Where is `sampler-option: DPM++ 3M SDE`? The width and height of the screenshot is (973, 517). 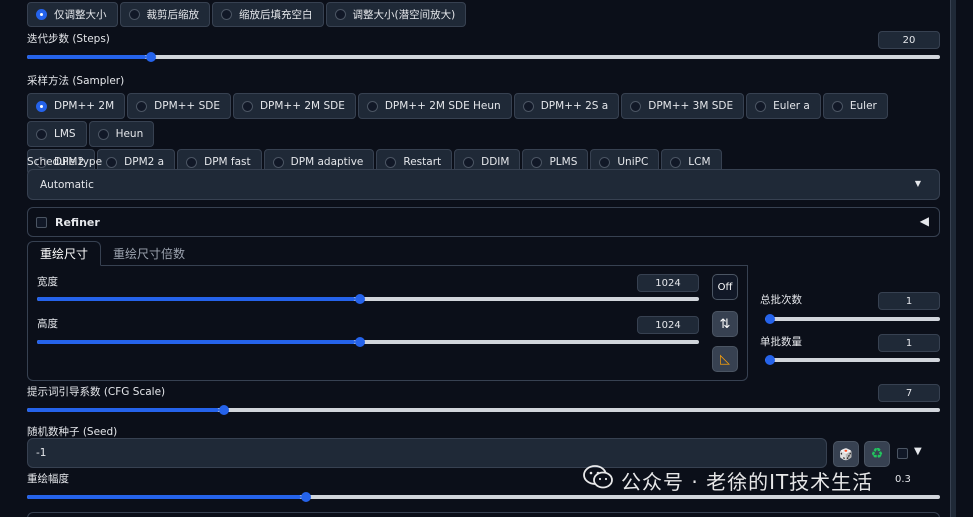
sampler-option: DPM++ 3M SDE is located at coordinates (683, 106).